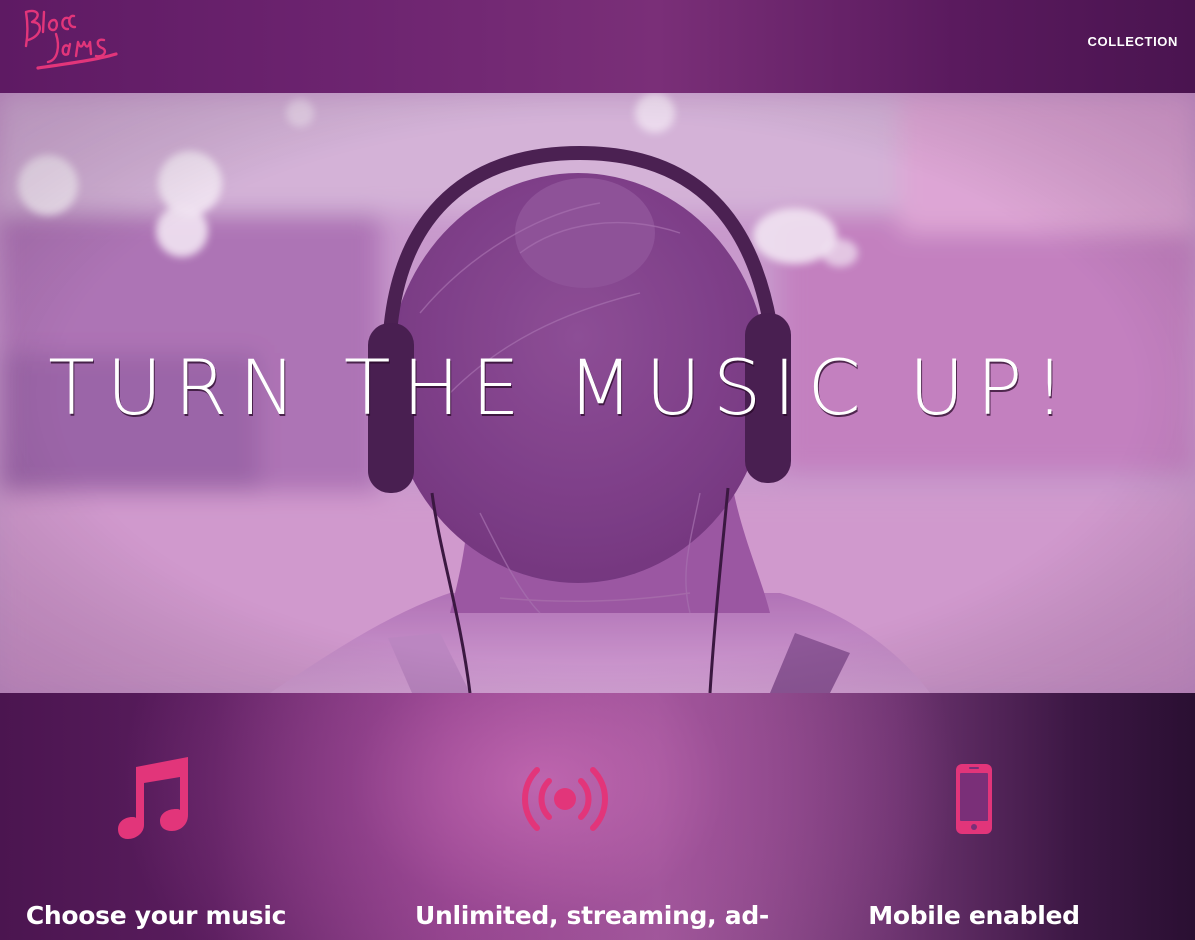  What do you see at coordinates (974, 799) in the screenshot?
I see `mobile-phone-icon` at bounding box center [974, 799].